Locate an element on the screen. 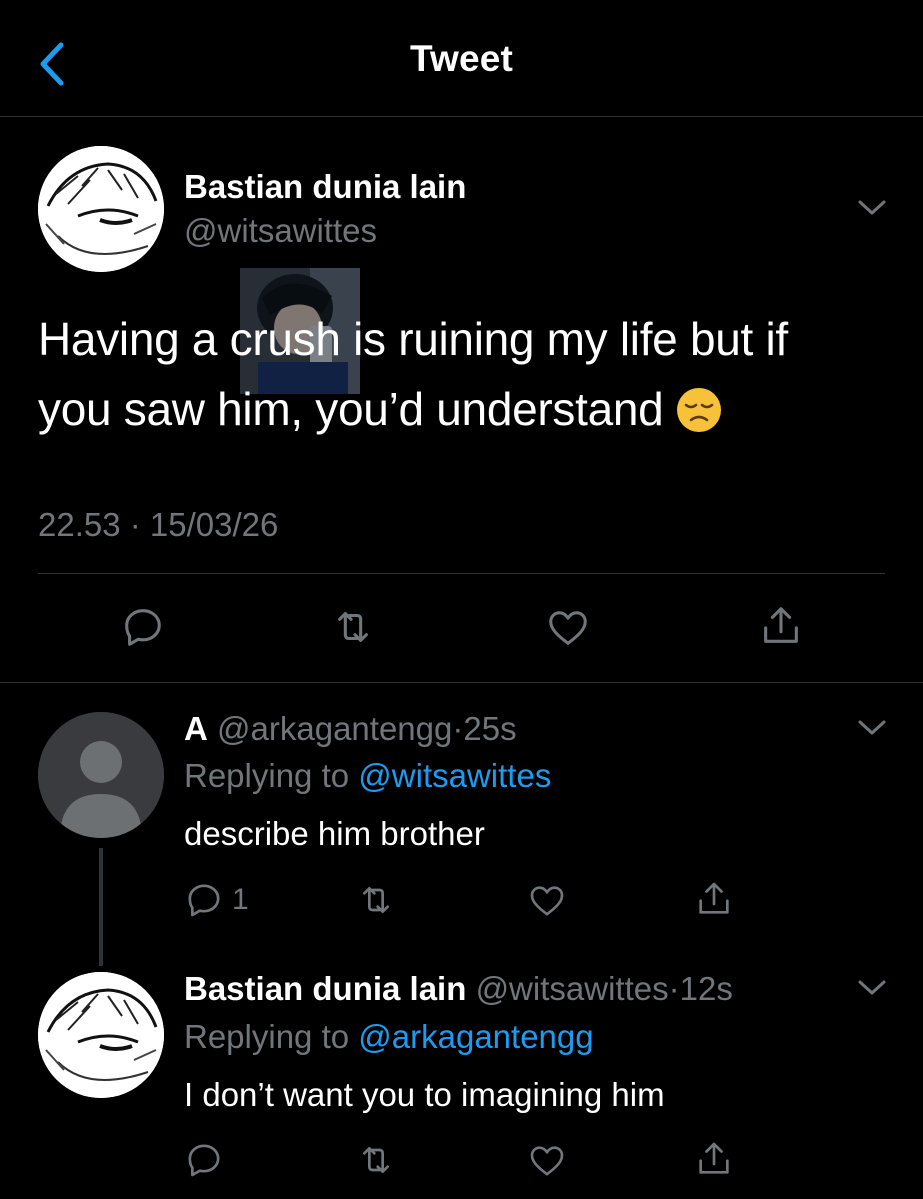 Image resolution: width=923 pixels, height=1199 pixels. replying-to: Replying to @witsawittes is located at coordinates (367, 776).